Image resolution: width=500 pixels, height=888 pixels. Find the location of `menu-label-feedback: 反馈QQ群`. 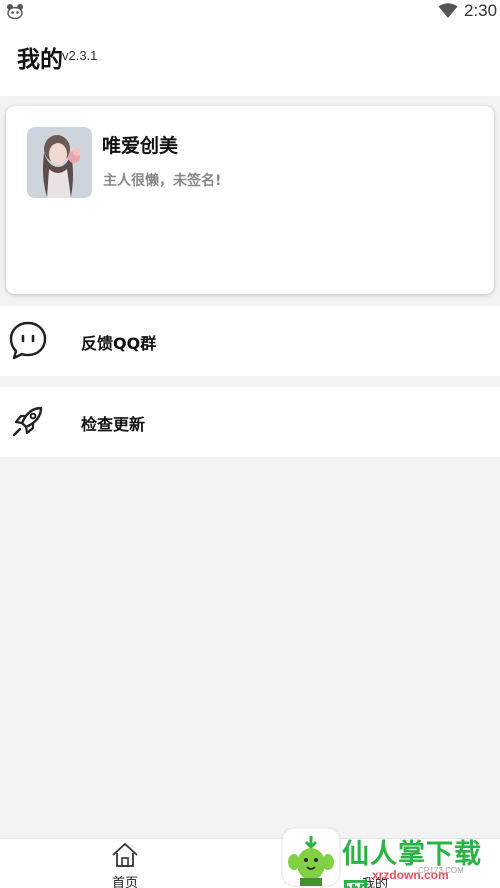

menu-label-feedback: 反馈QQ群 is located at coordinates (119, 343).